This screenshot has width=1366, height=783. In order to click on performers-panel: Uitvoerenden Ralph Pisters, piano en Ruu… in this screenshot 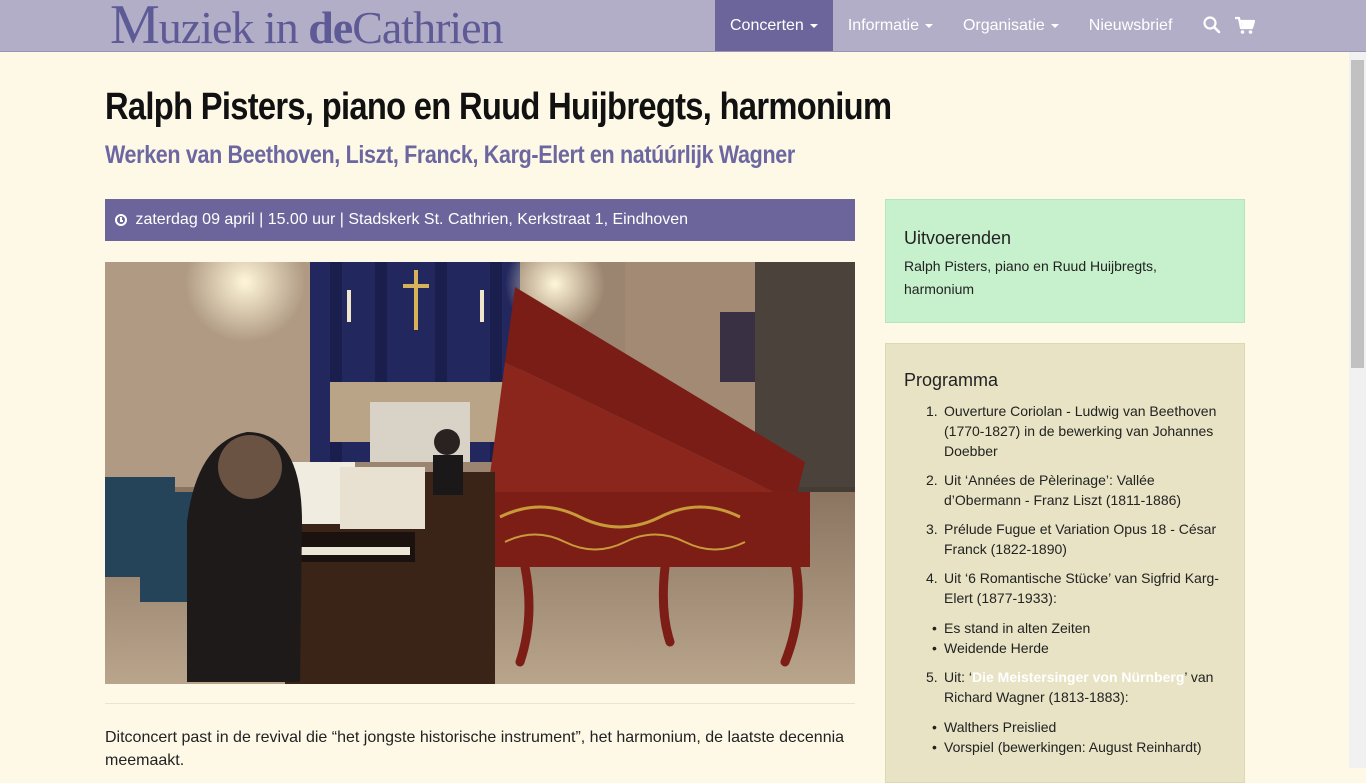, I will do `click(1065, 261)`.